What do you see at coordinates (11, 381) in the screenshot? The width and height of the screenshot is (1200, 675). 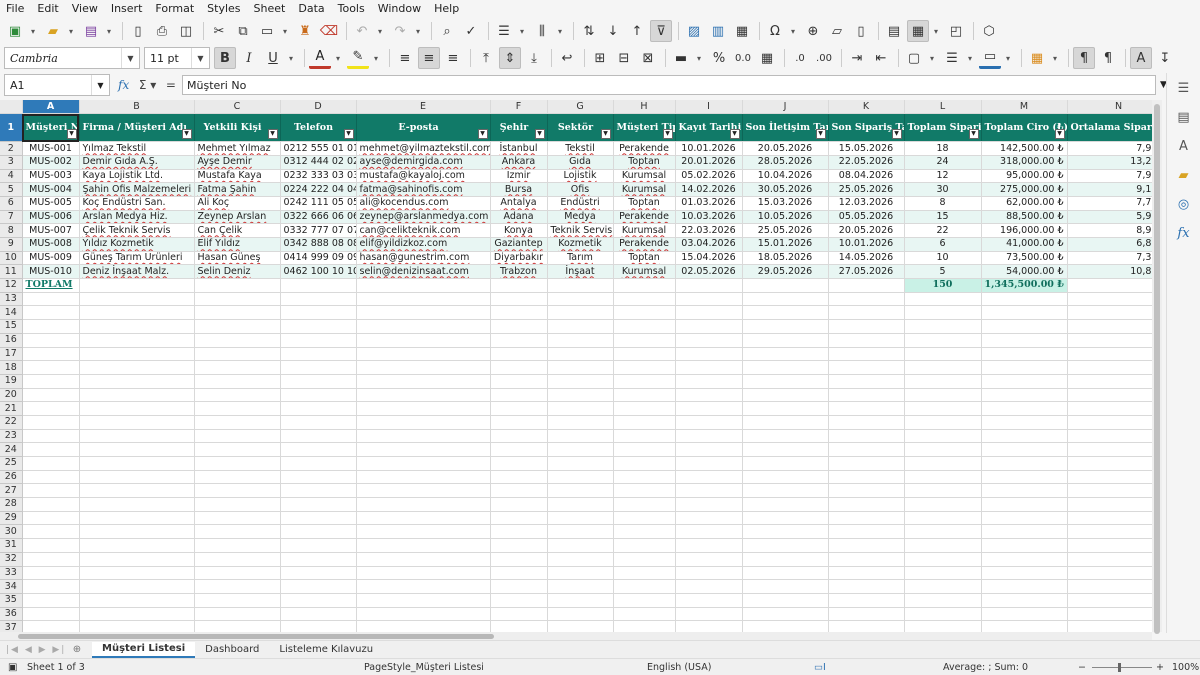 I see `row-header: 19` at bounding box center [11, 381].